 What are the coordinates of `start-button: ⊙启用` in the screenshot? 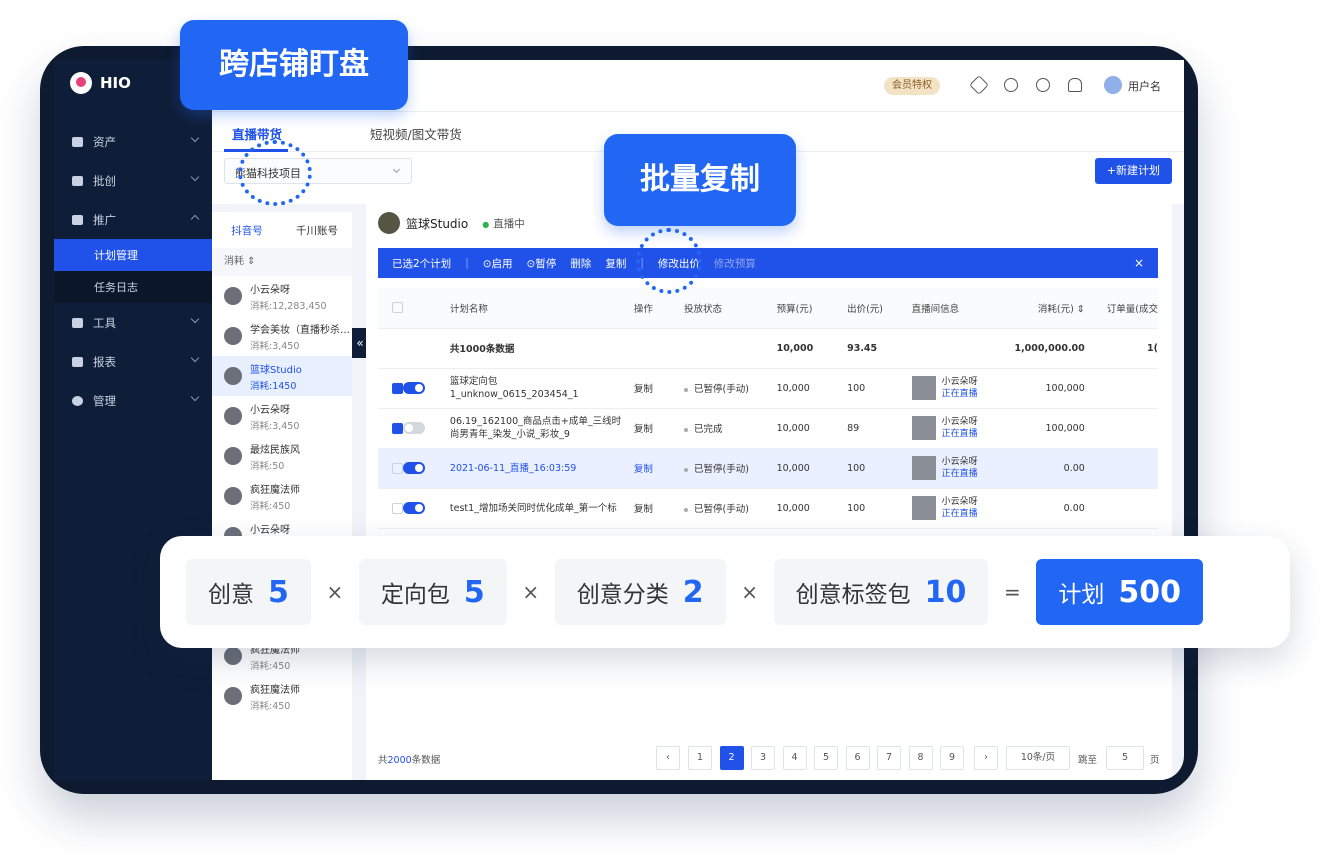 It's located at (498, 263).